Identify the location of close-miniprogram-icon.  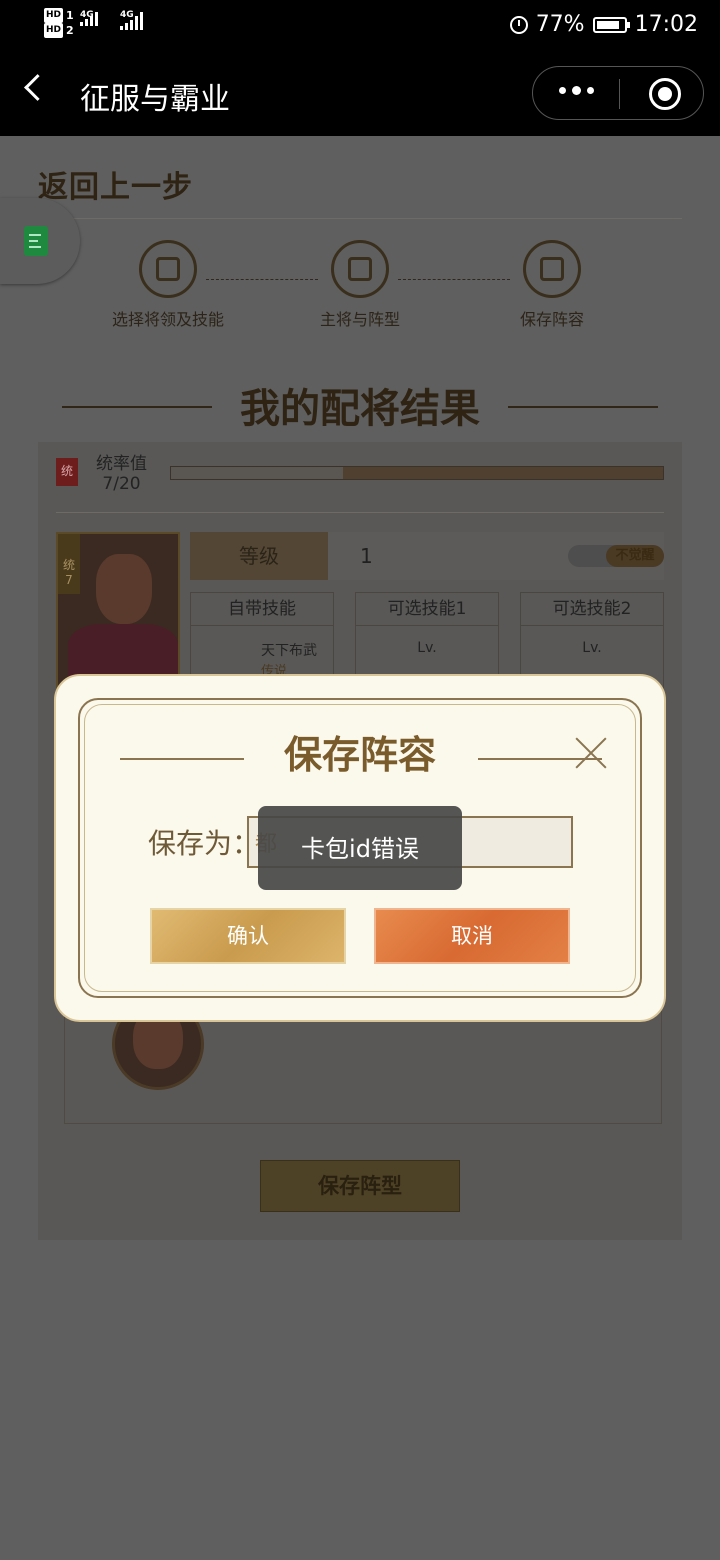
(665, 94).